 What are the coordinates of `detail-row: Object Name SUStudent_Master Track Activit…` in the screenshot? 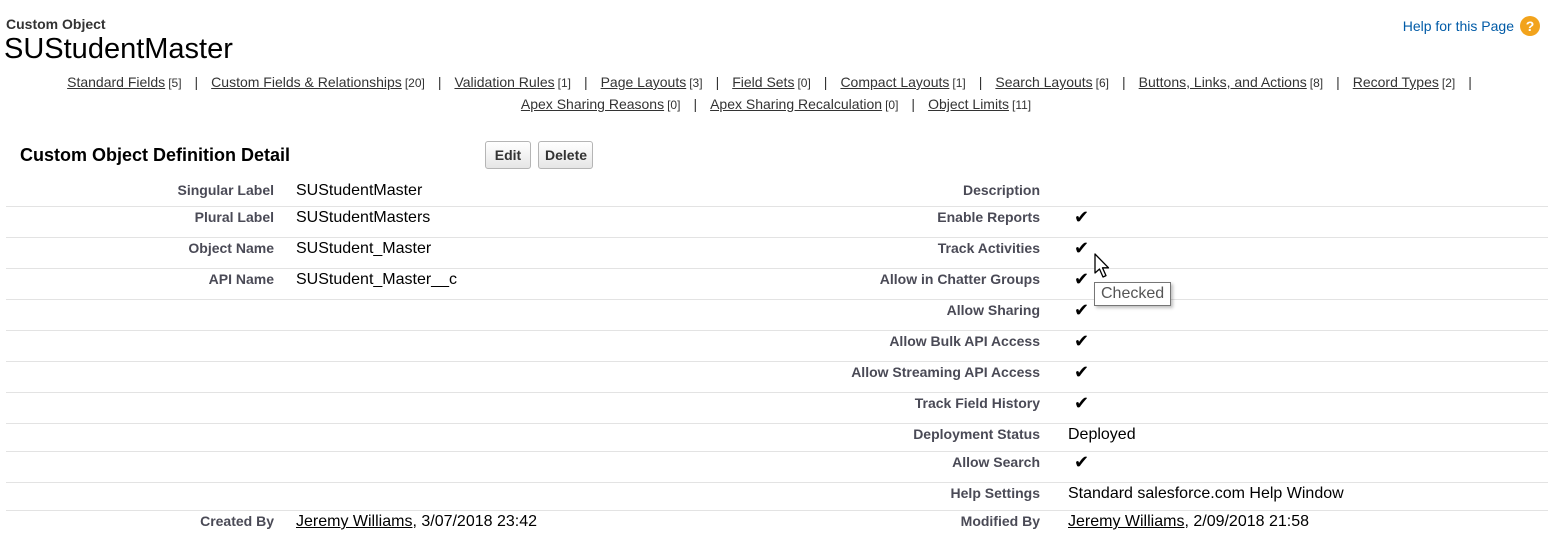 It's located at (777, 253).